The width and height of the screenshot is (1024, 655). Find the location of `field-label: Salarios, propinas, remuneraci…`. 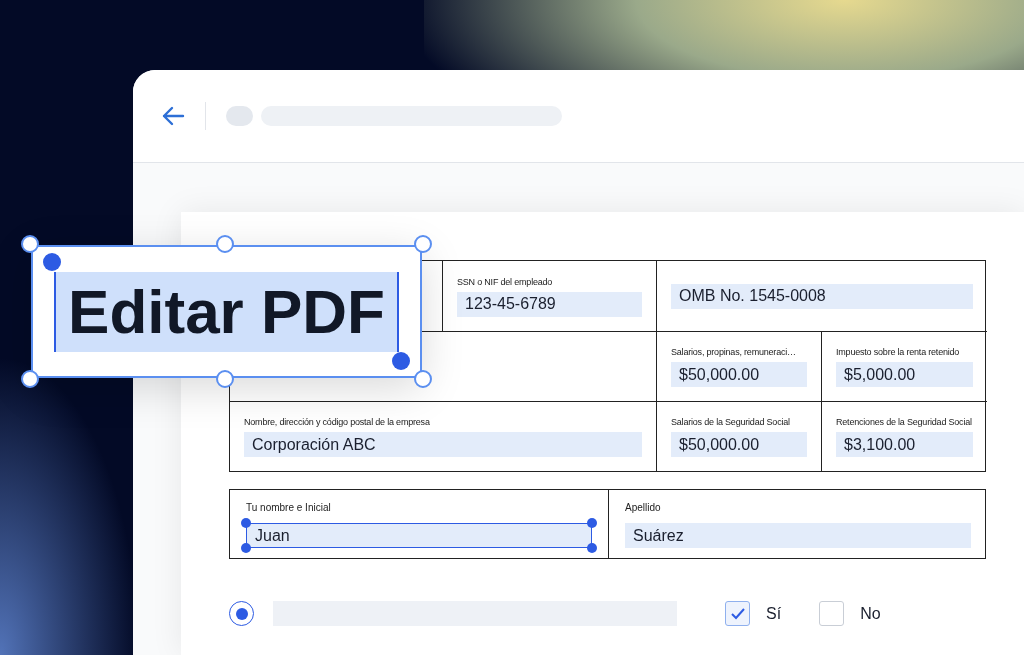

field-label: Salarios, propinas, remuneraci… is located at coordinates (734, 352).